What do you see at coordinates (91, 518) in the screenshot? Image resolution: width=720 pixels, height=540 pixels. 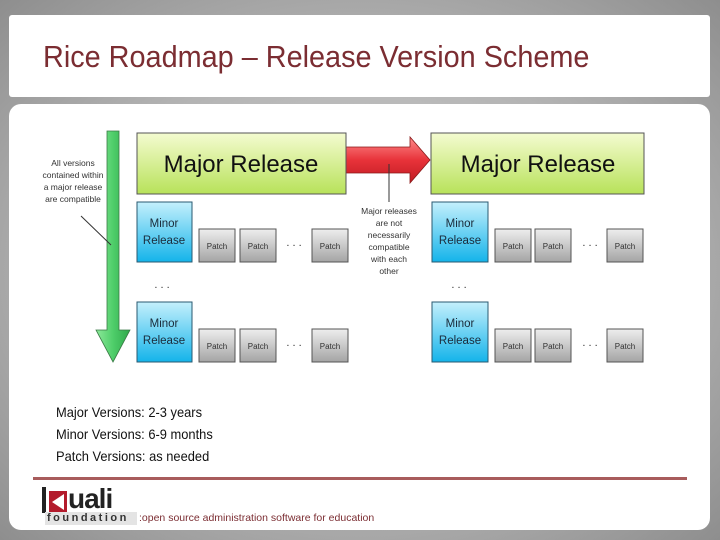 I see `logo-foundation: foundation` at bounding box center [91, 518].